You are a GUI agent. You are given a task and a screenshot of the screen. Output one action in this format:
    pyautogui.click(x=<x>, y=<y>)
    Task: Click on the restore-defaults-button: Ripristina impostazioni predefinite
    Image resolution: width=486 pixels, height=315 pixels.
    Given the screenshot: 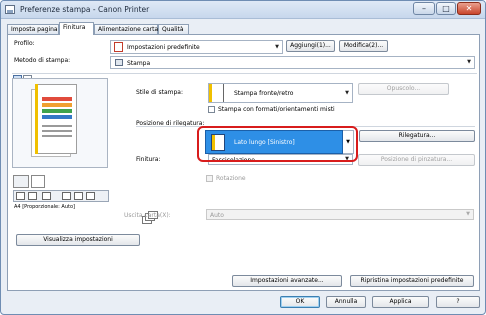 What is the action you would take?
    pyautogui.click(x=412, y=281)
    